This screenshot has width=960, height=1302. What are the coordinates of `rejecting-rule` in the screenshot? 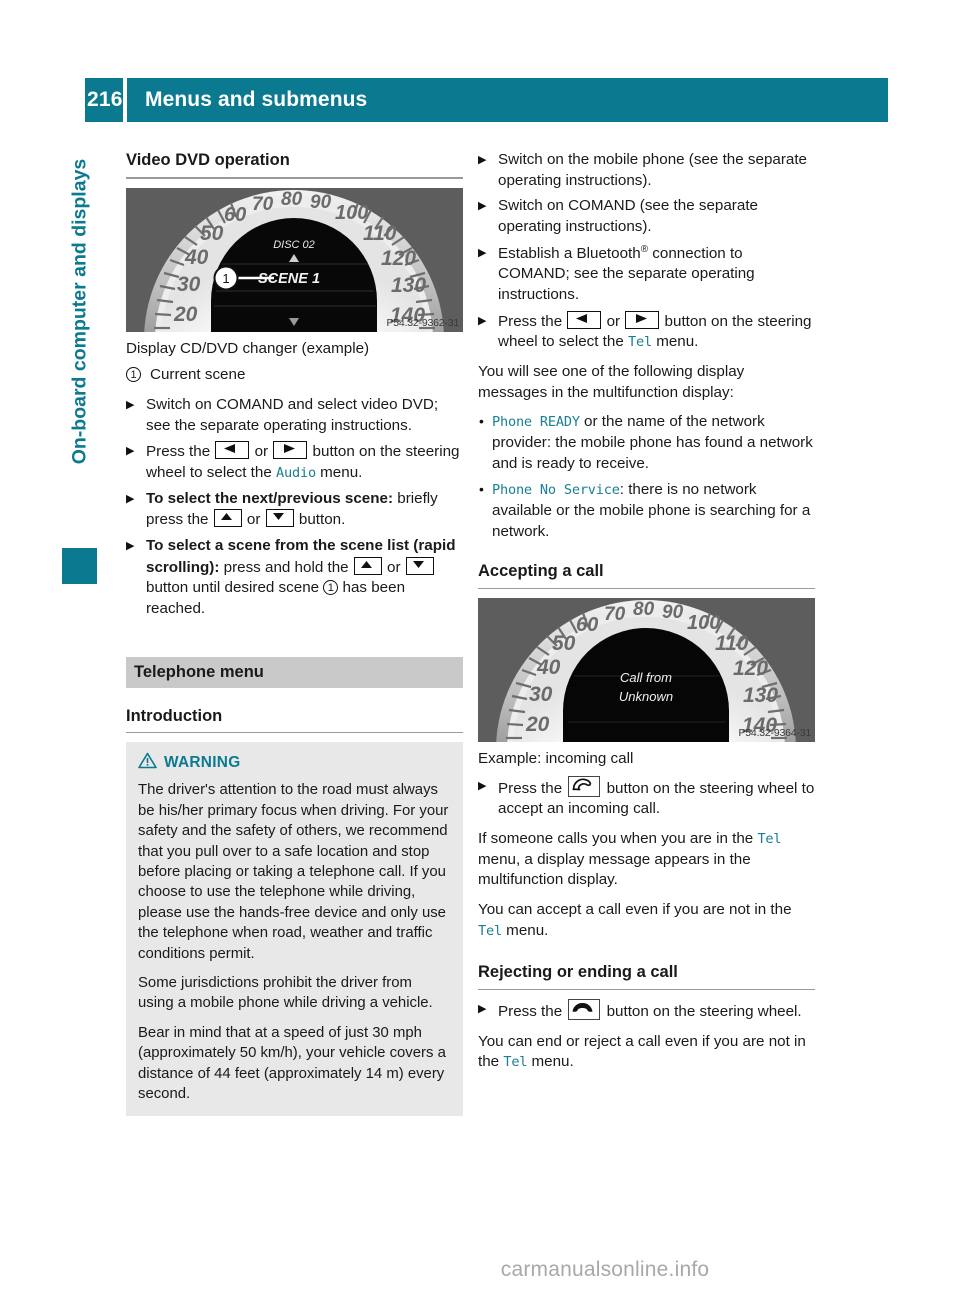 It's located at (646, 990).